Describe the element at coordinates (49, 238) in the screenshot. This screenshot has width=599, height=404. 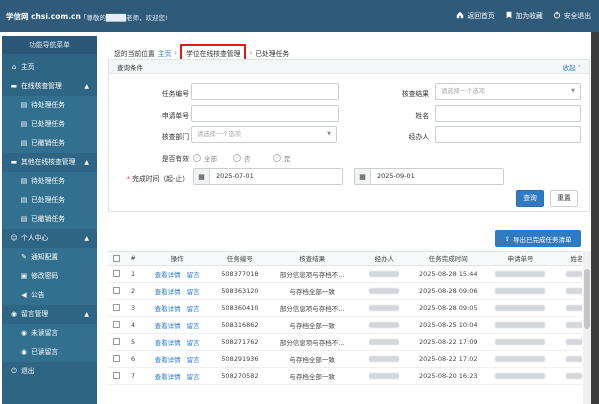
I see `sidebar-item: ☺ 个人中心 ▲` at that location.